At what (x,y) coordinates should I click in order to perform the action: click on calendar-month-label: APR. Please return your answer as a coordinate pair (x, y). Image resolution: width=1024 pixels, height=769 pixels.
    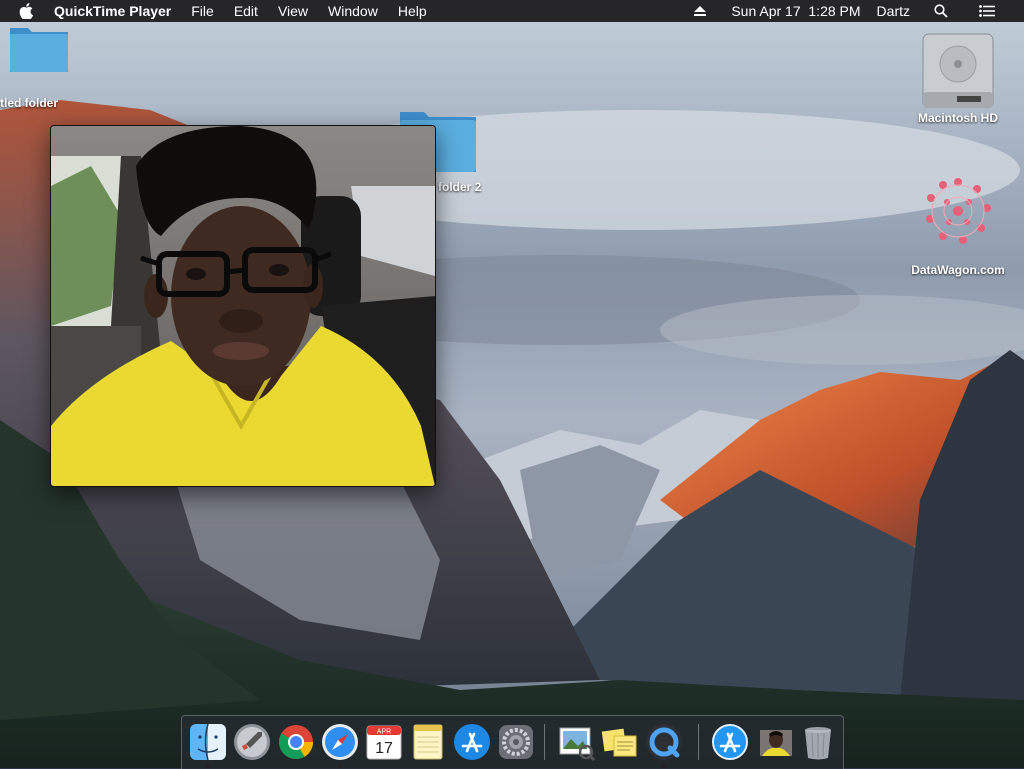
    Looking at the image, I should click on (384, 732).